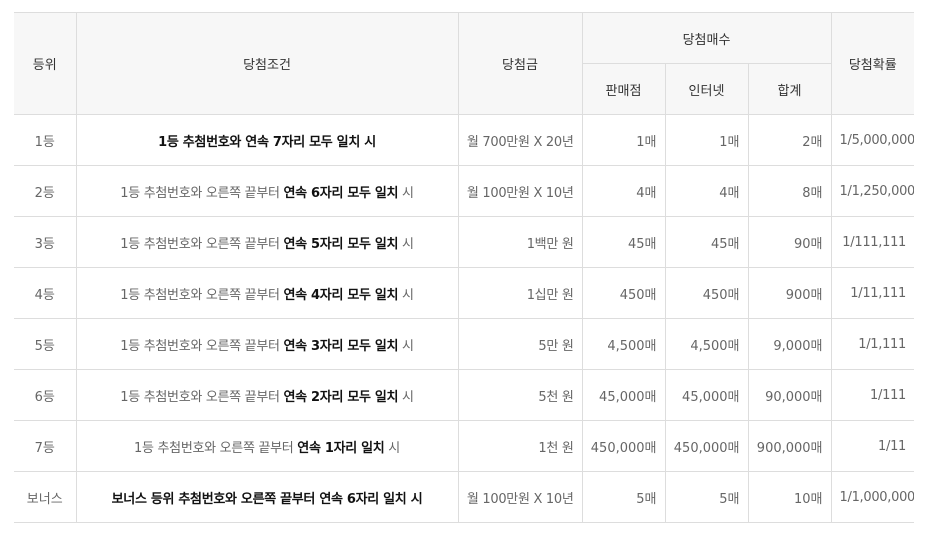 The image size is (935, 536). Describe the element at coordinates (623, 395) in the screenshot. I see `store-count-cell: 45,000매` at that location.